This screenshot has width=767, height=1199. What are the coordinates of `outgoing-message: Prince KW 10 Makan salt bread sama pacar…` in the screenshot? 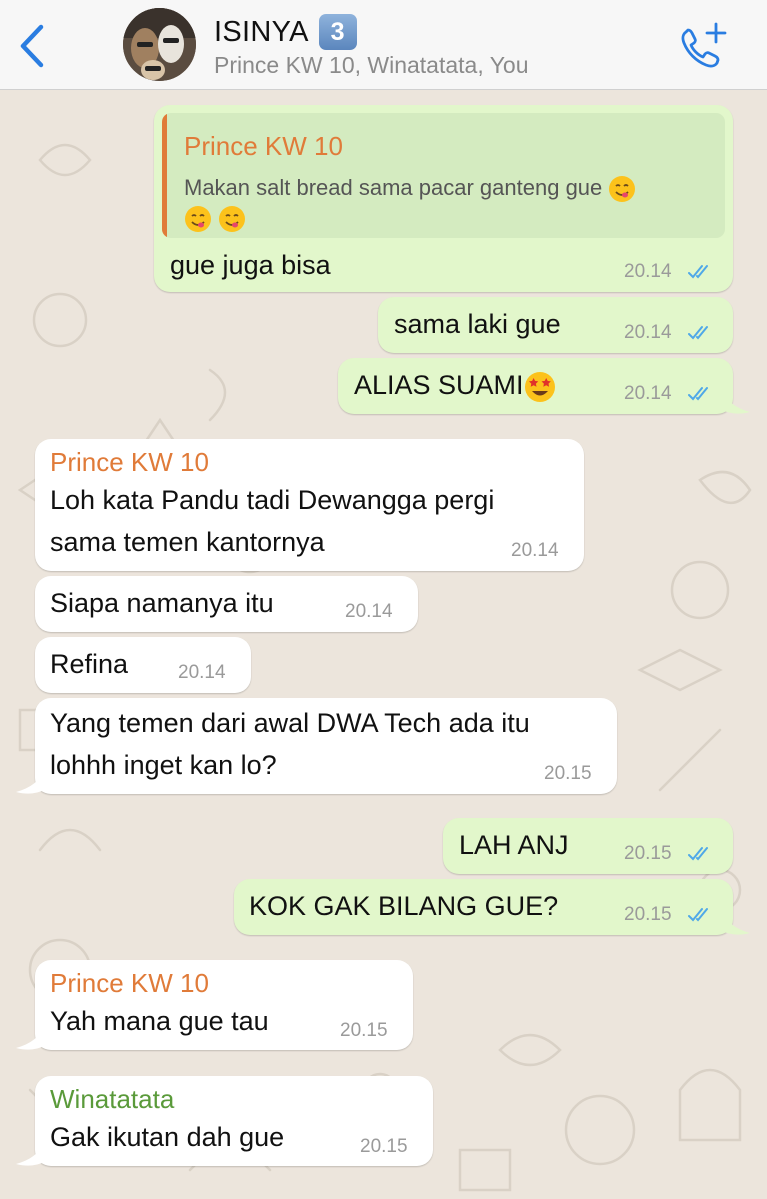 It's located at (443, 198).